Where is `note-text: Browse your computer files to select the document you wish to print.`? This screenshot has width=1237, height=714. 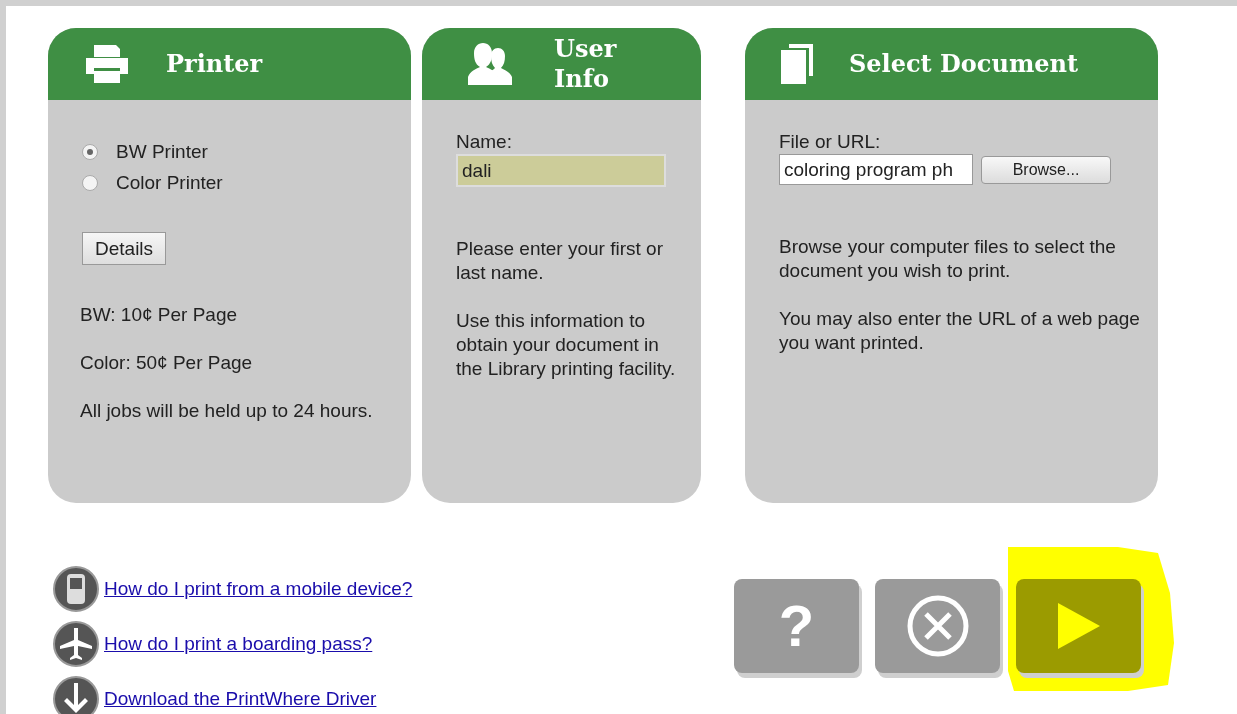 note-text: Browse your computer files to select the document you wish to print. is located at coordinates (948, 259).